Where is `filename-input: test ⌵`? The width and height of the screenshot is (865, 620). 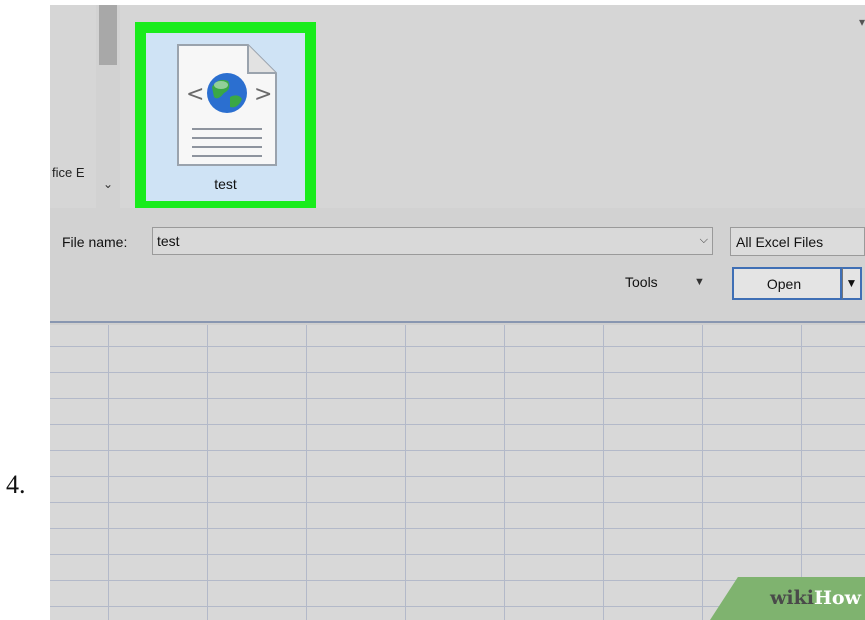 filename-input: test ⌵ is located at coordinates (432, 241).